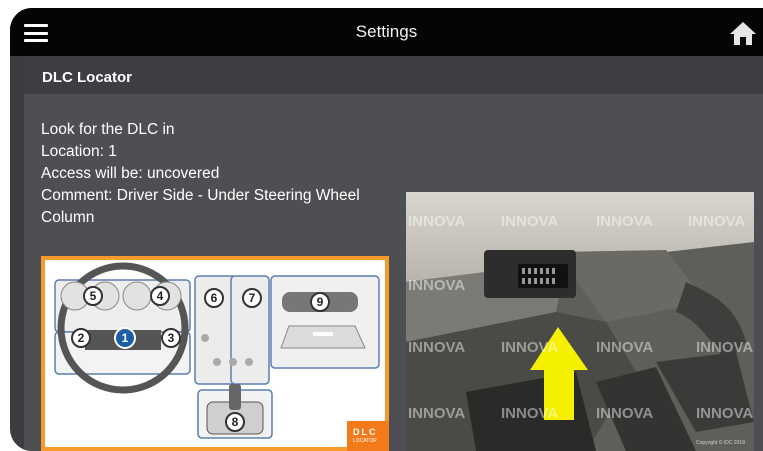 The height and width of the screenshot is (451, 763). Describe the element at coordinates (235, 422) in the screenshot. I see `diagram-marker-8: 8` at that location.